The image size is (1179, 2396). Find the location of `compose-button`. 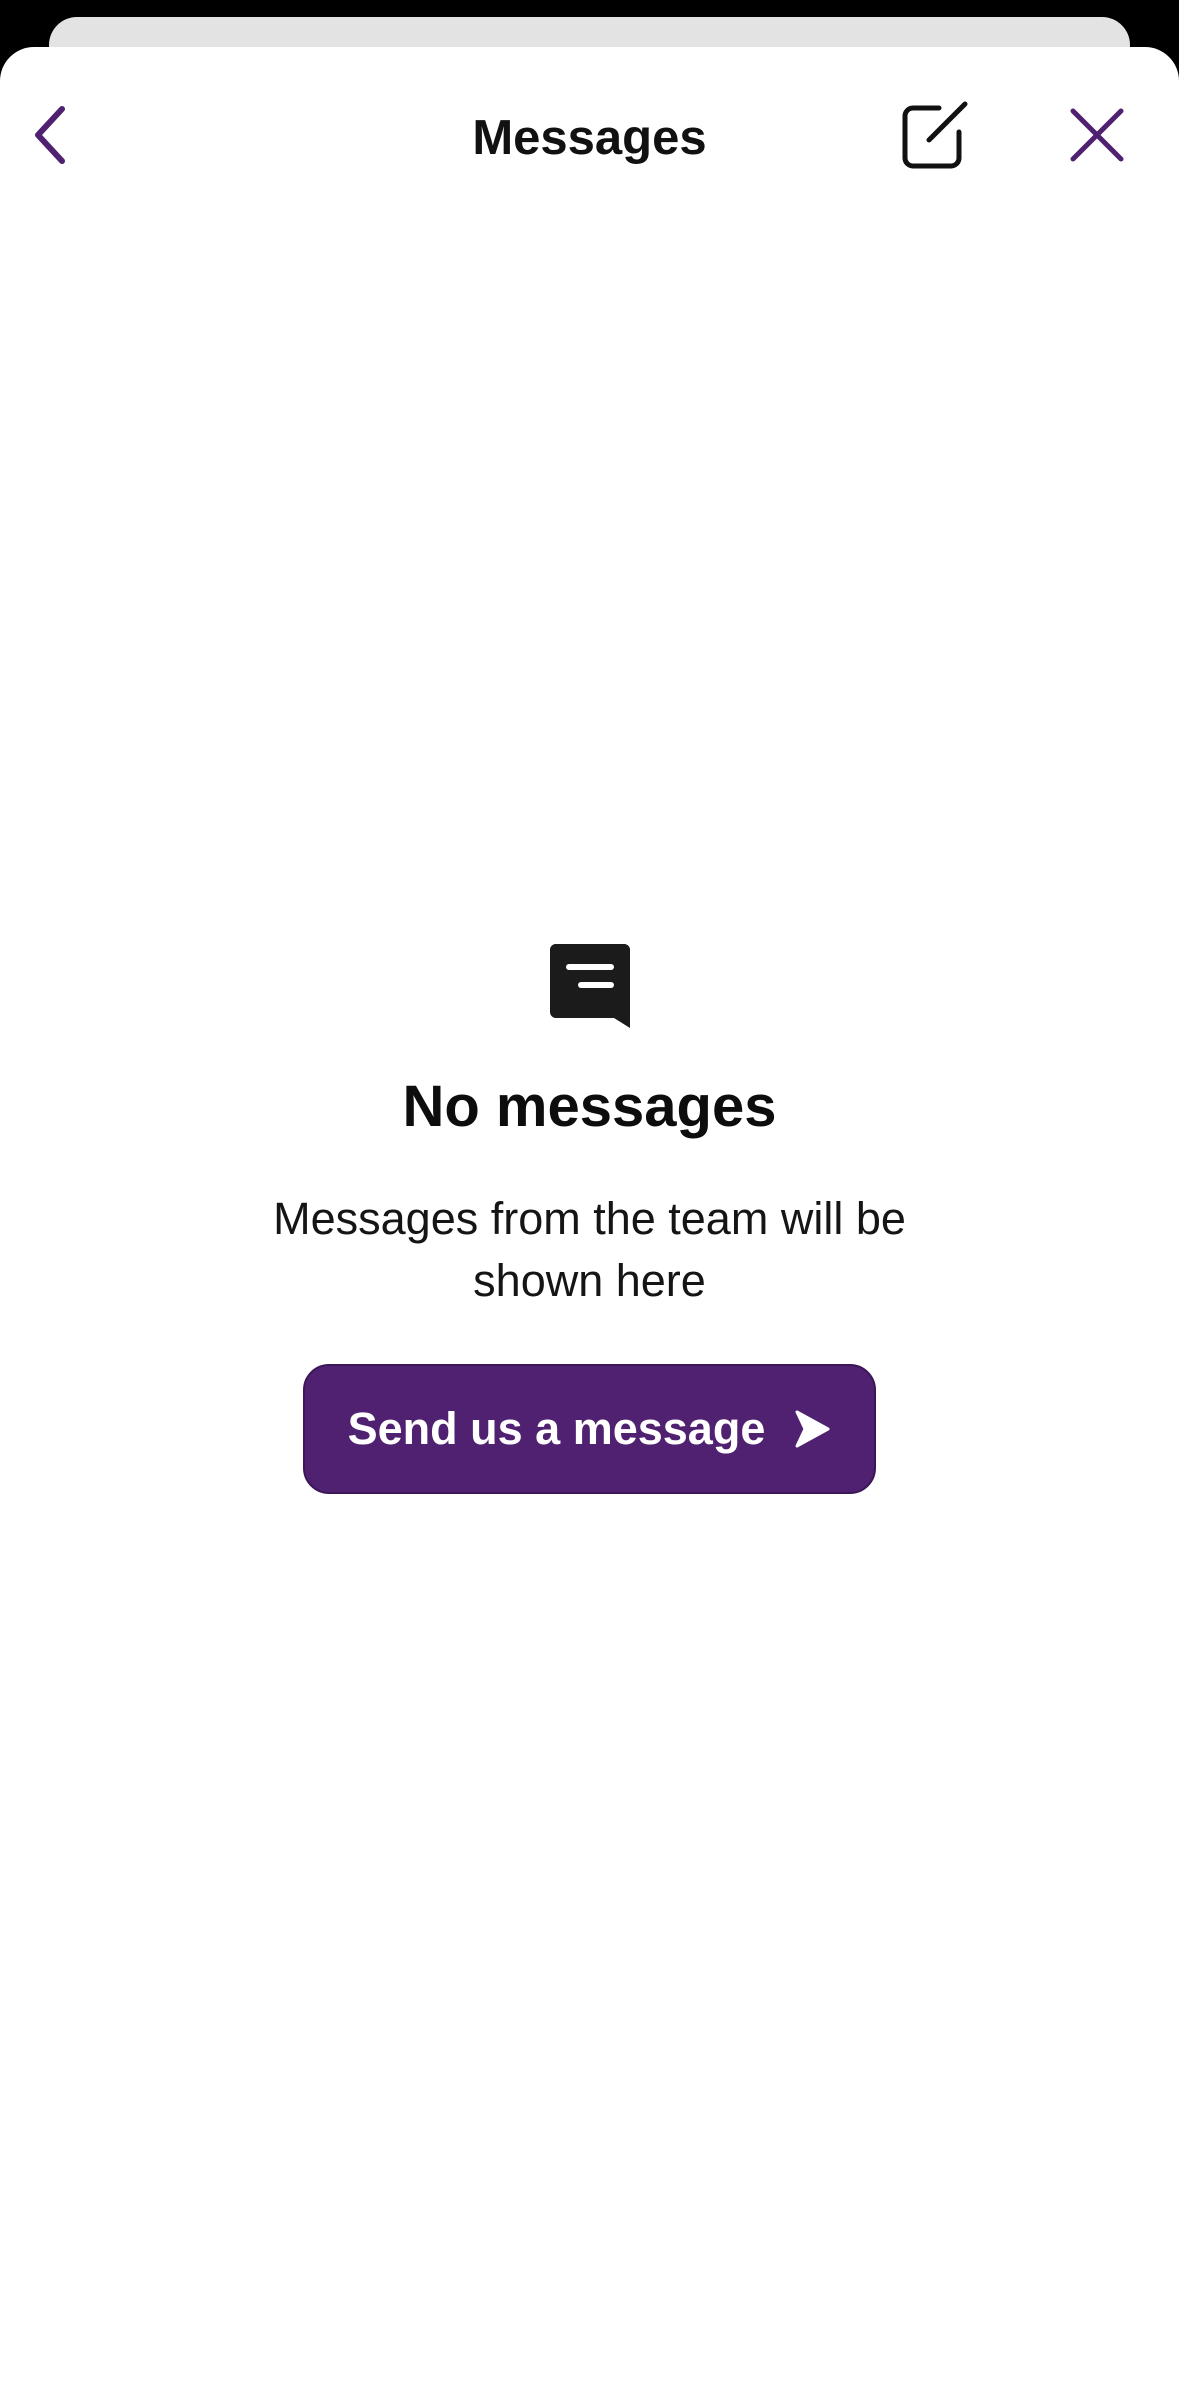

compose-button is located at coordinates (935, 135).